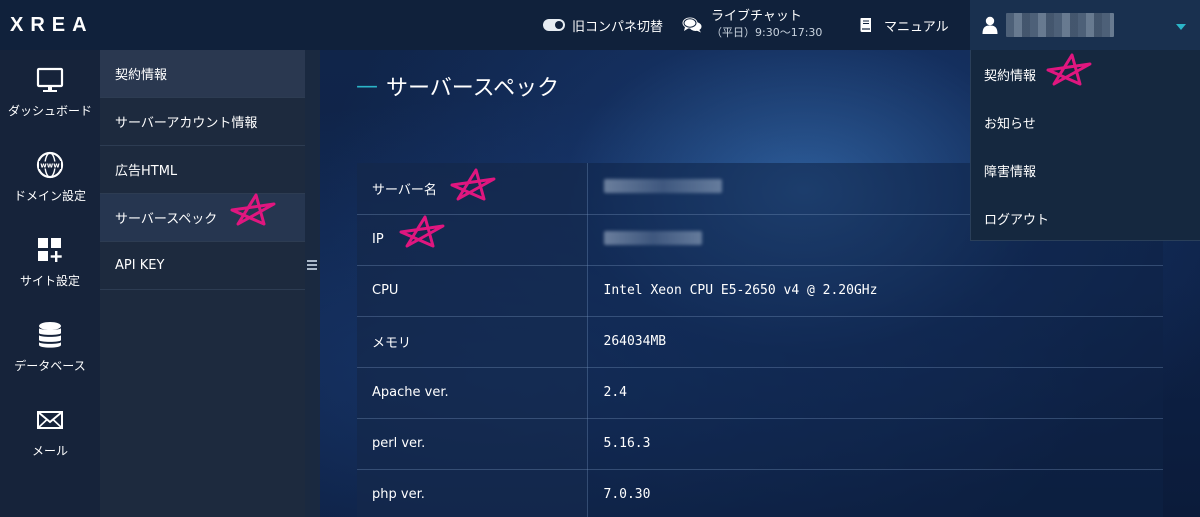 The height and width of the screenshot is (517, 1200). I want to click on user-name-redacted, so click(1060, 25).